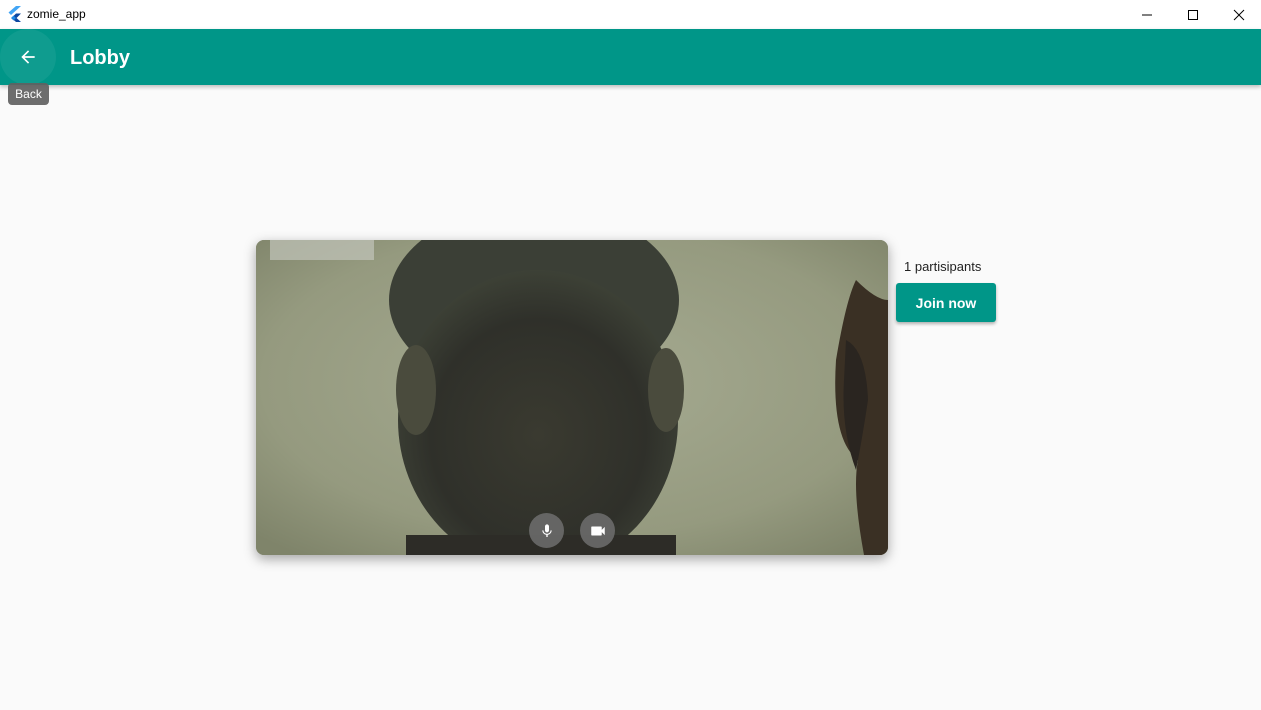 This screenshot has width=1261, height=710. What do you see at coordinates (943, 266) in the screenshot?
I see `participant-count: 1 partisipants` at bounding box center [943, 266].